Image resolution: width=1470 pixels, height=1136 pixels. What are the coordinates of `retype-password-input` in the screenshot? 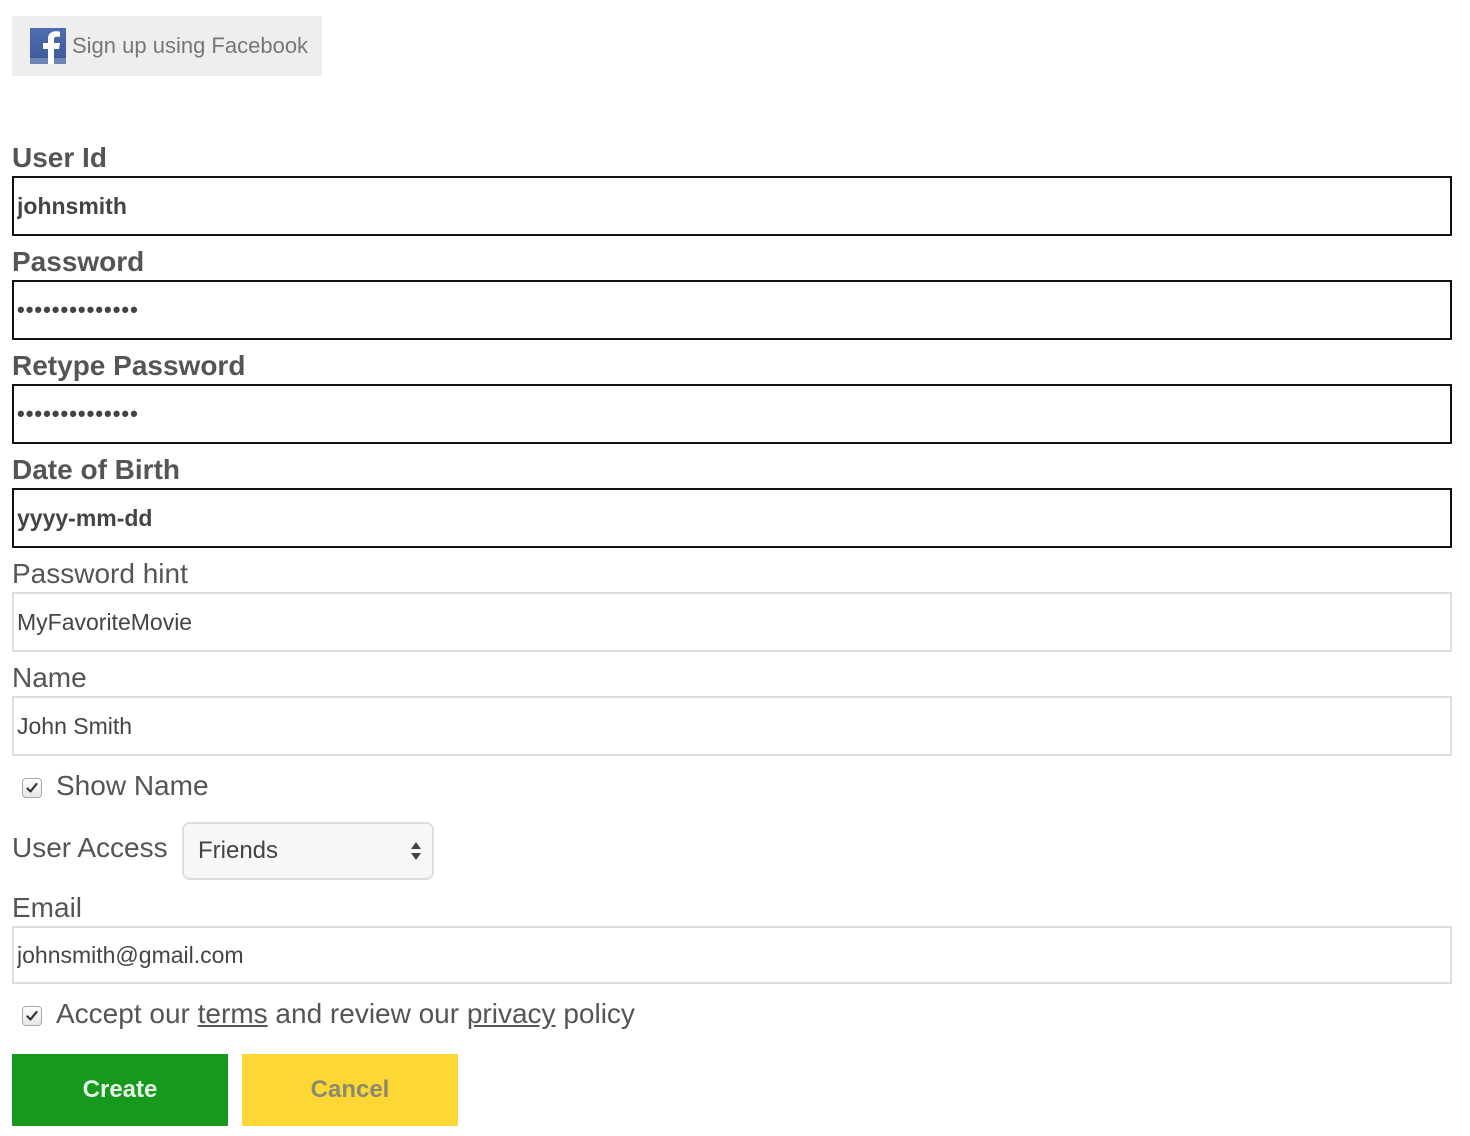 It's located at (732, 414).